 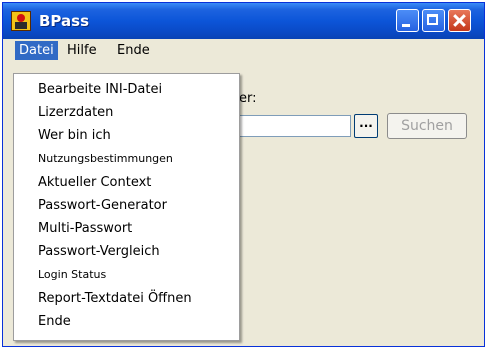 I want to click on window-title: BPass, so click(x=64, y=21).